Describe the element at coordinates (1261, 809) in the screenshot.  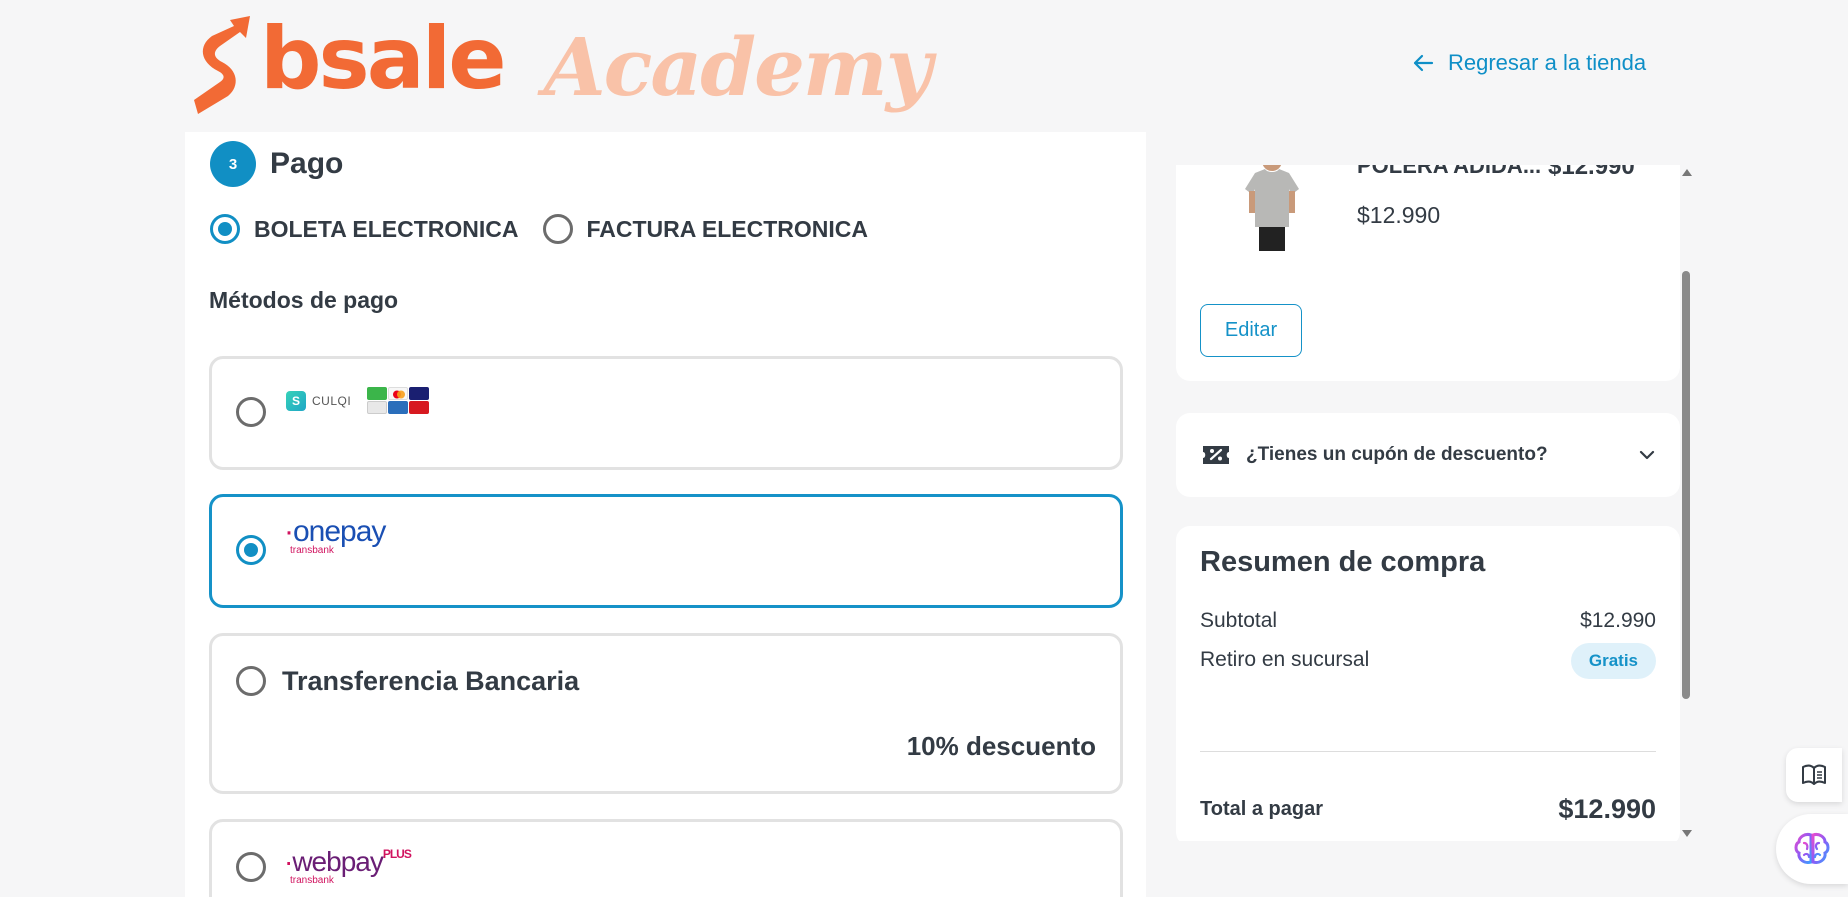
I see `total-label: Total a pagar` at that location.